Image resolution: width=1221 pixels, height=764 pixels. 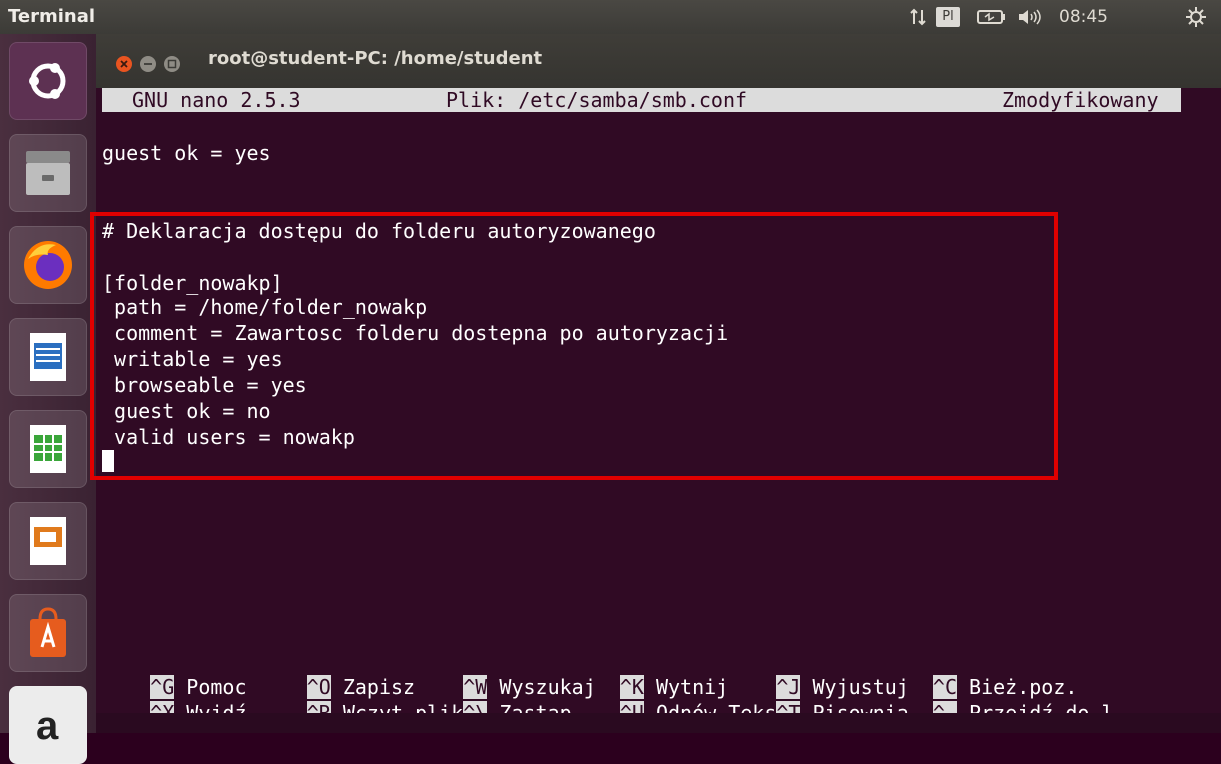 I want to click on clock: 08:45, so click(x=1083, y=17).